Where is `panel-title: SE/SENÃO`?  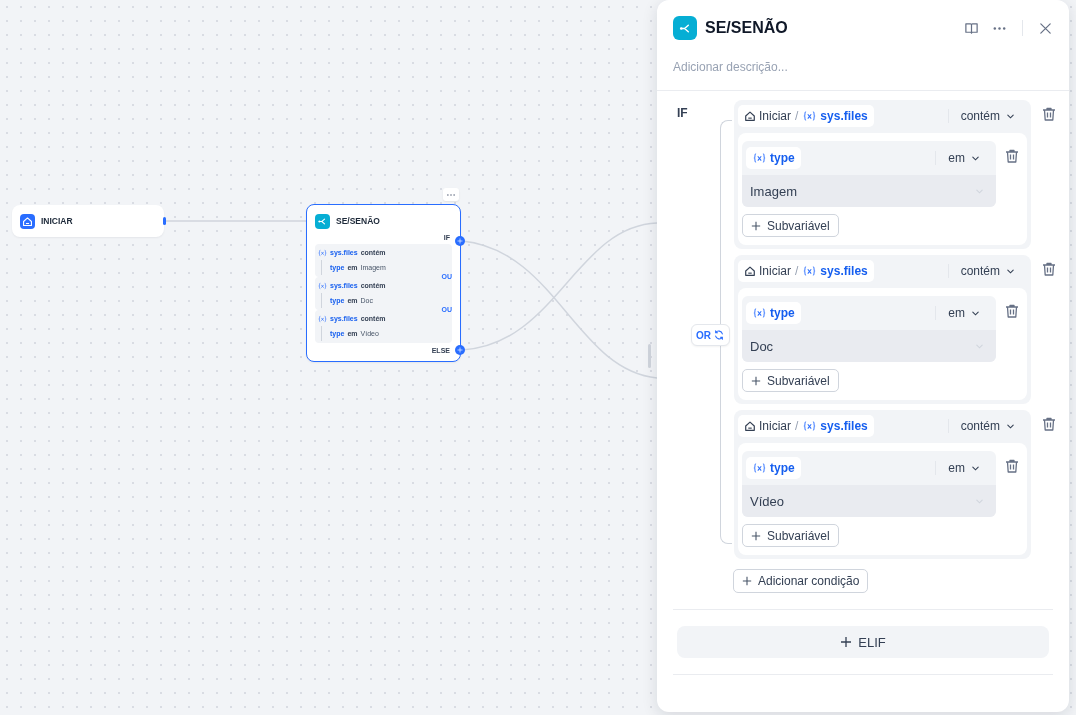
panel-title: SE/SENÃO is located at coordinates (747, 28).